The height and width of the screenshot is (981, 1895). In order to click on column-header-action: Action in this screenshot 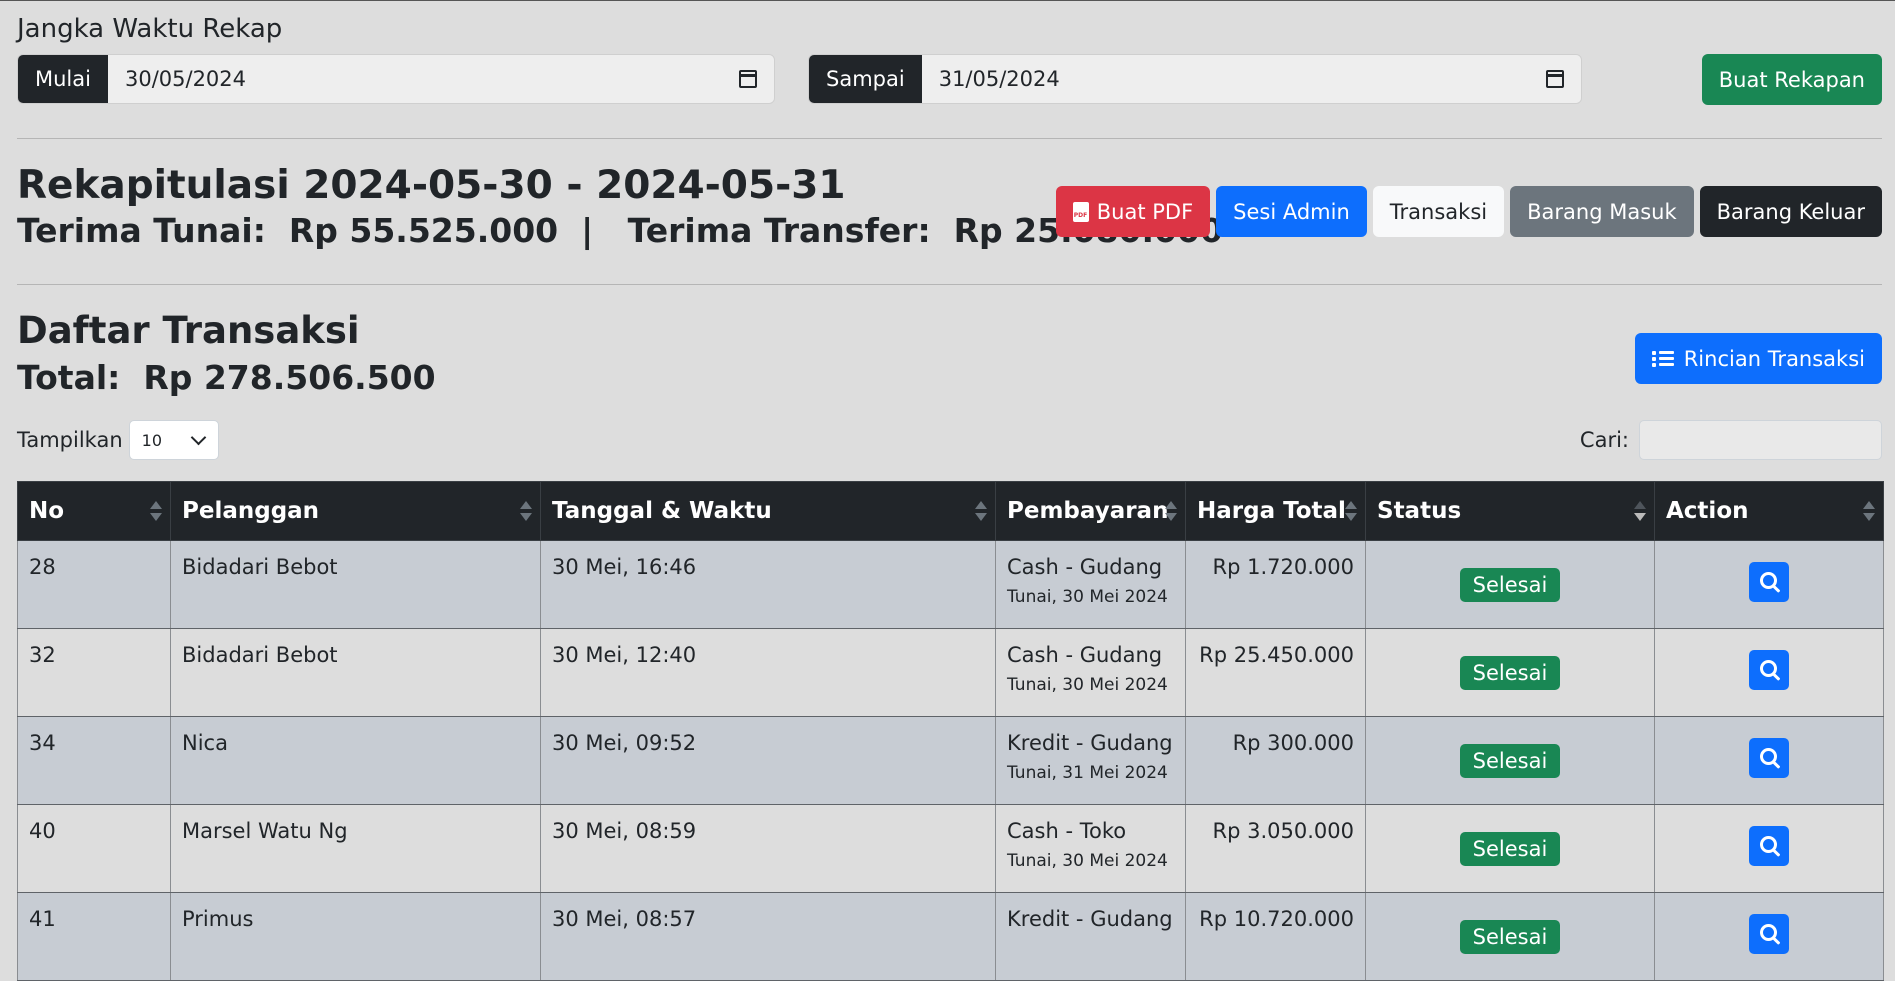, I will do `click(1769, 511)`.